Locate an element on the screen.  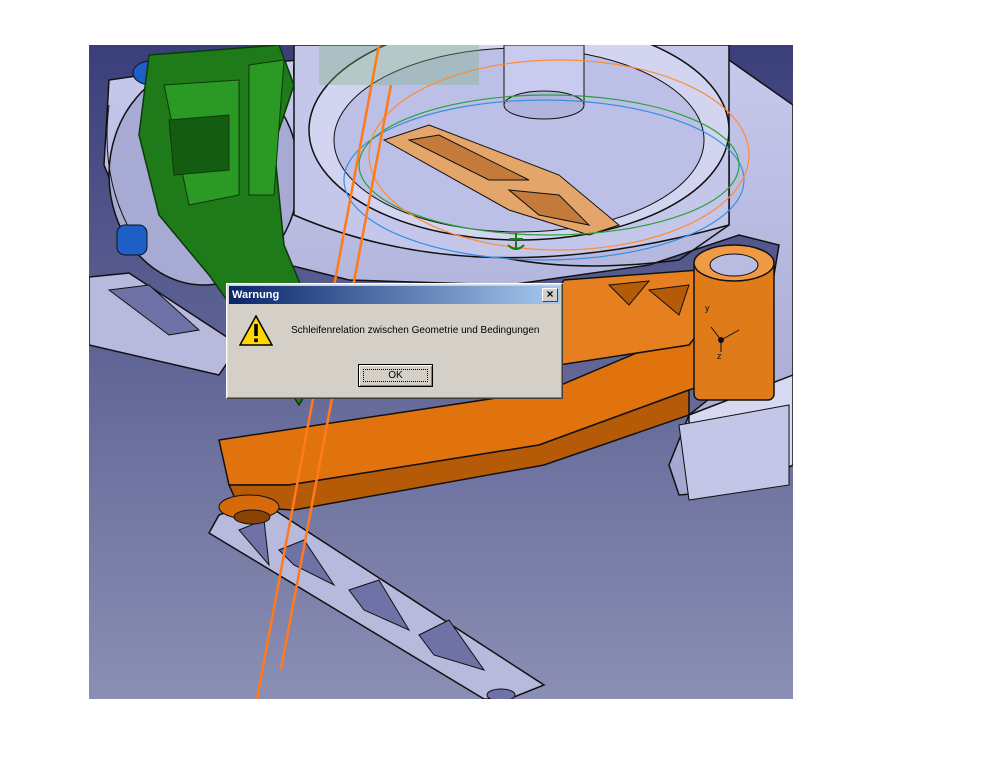
close-icon: × is located at coordinates (550, 294).